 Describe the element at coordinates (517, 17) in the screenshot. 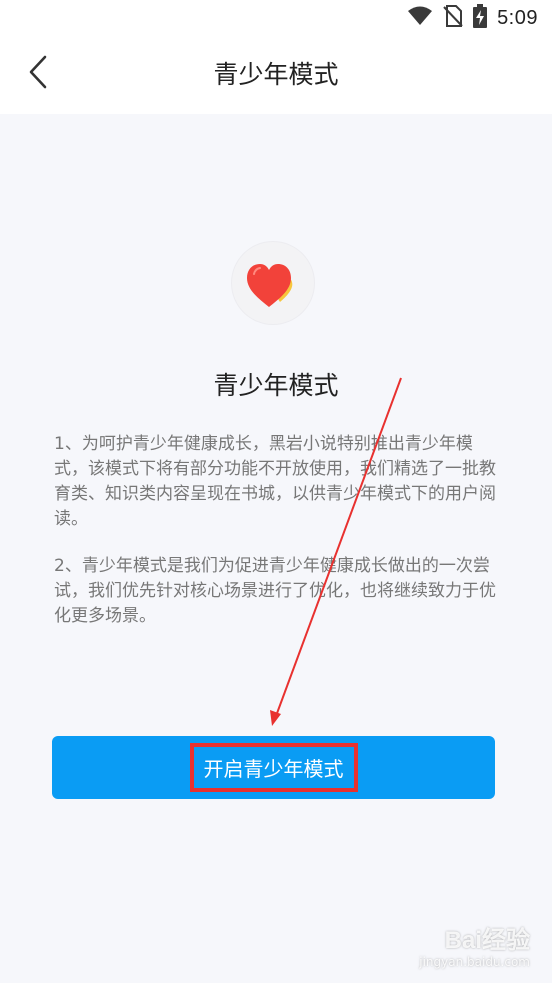

I see `status-time: 5:09` at that location.